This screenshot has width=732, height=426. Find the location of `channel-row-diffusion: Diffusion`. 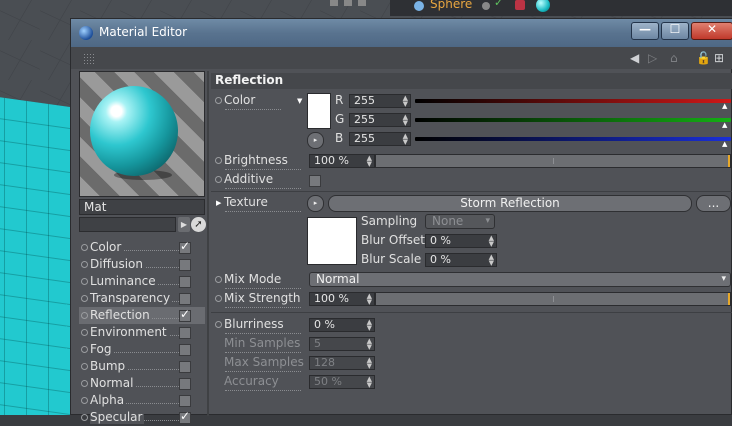

channel-row-diffusion: Diffusion is located at coordinates (142, 264).